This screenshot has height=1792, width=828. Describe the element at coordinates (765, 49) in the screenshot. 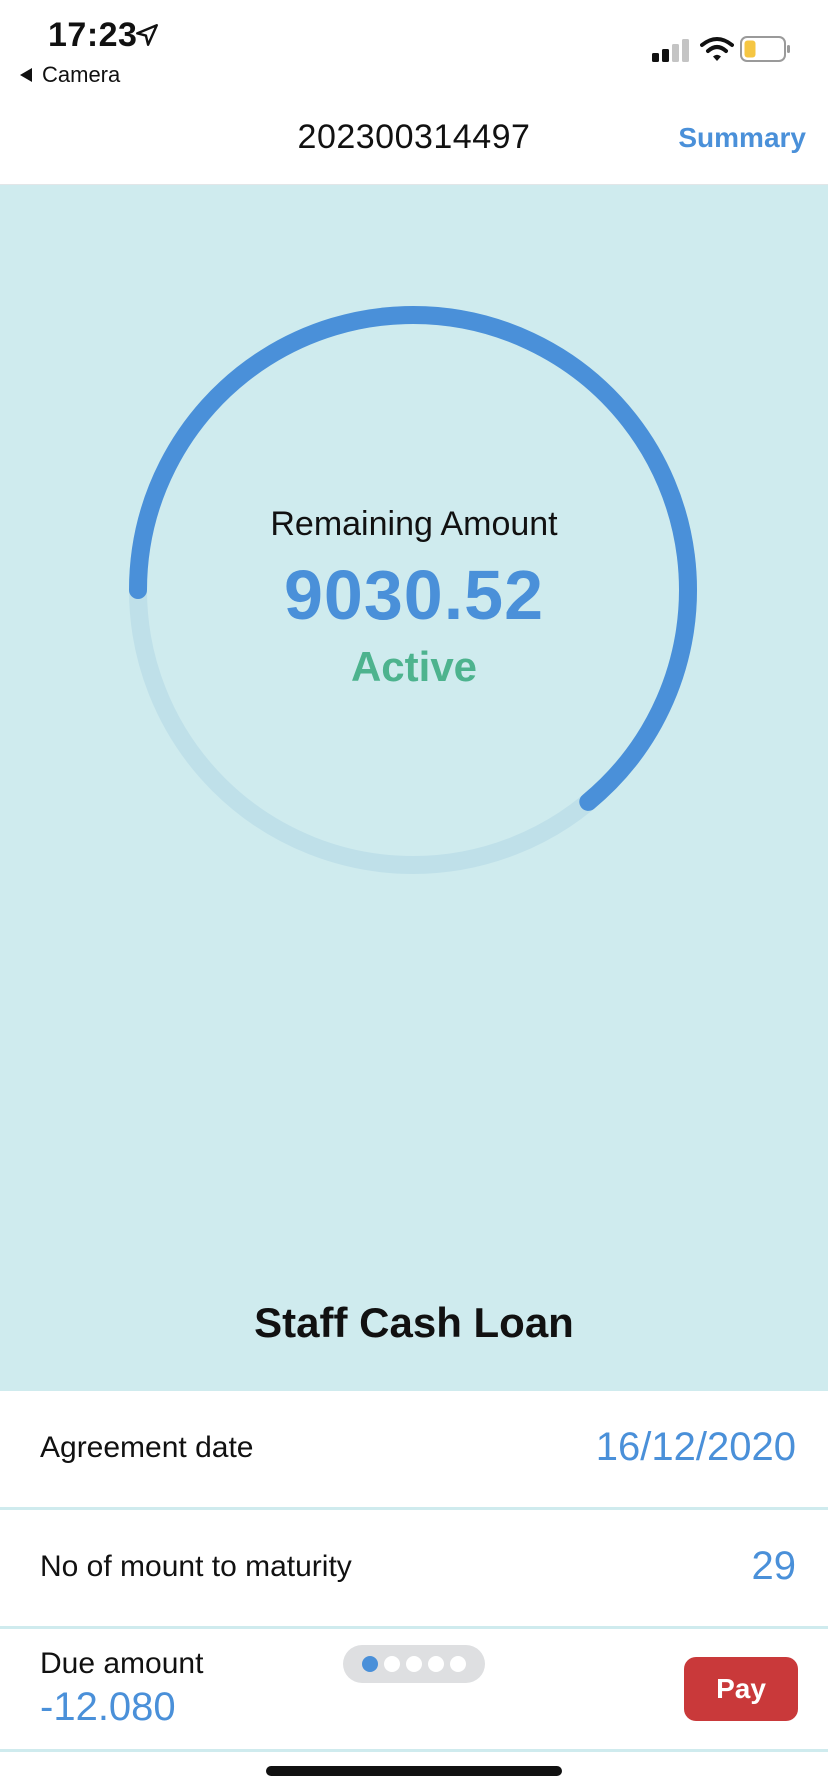

I see `battery-icon` at that location.